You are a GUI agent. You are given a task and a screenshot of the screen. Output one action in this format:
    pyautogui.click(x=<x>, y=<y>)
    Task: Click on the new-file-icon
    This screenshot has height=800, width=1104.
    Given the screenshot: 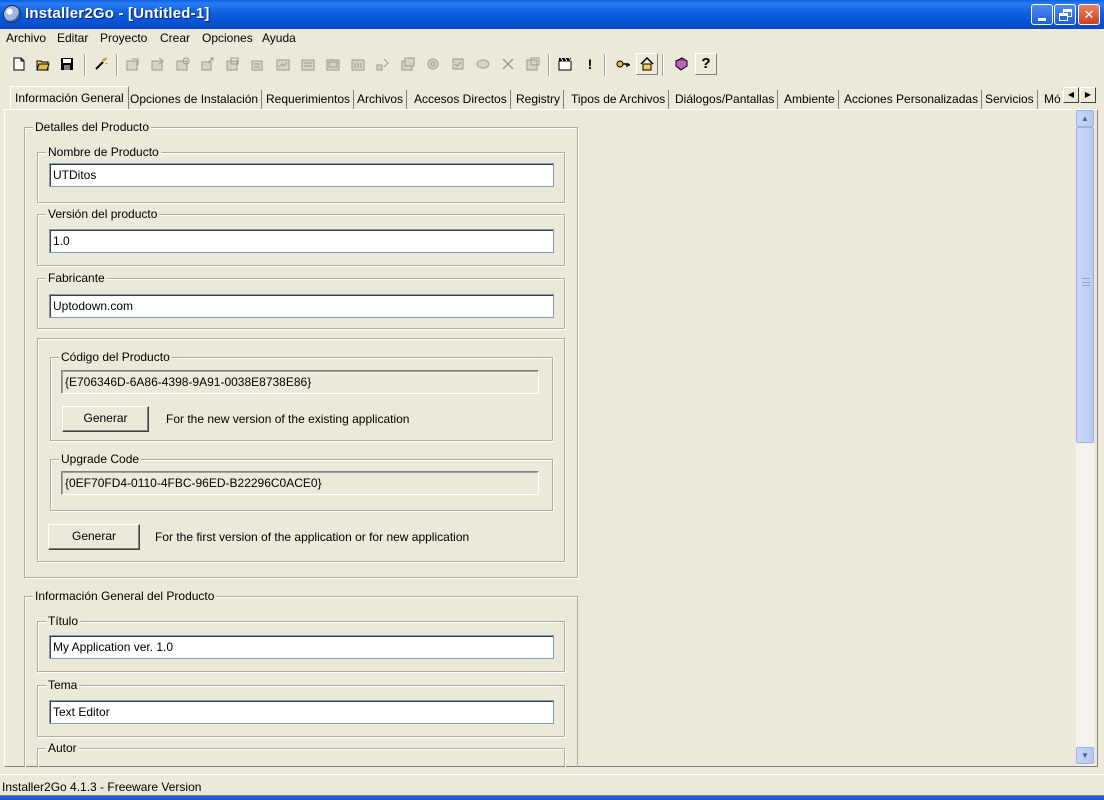 What is the action you would take?
    pyautogui.click(x=19, y=64)
    